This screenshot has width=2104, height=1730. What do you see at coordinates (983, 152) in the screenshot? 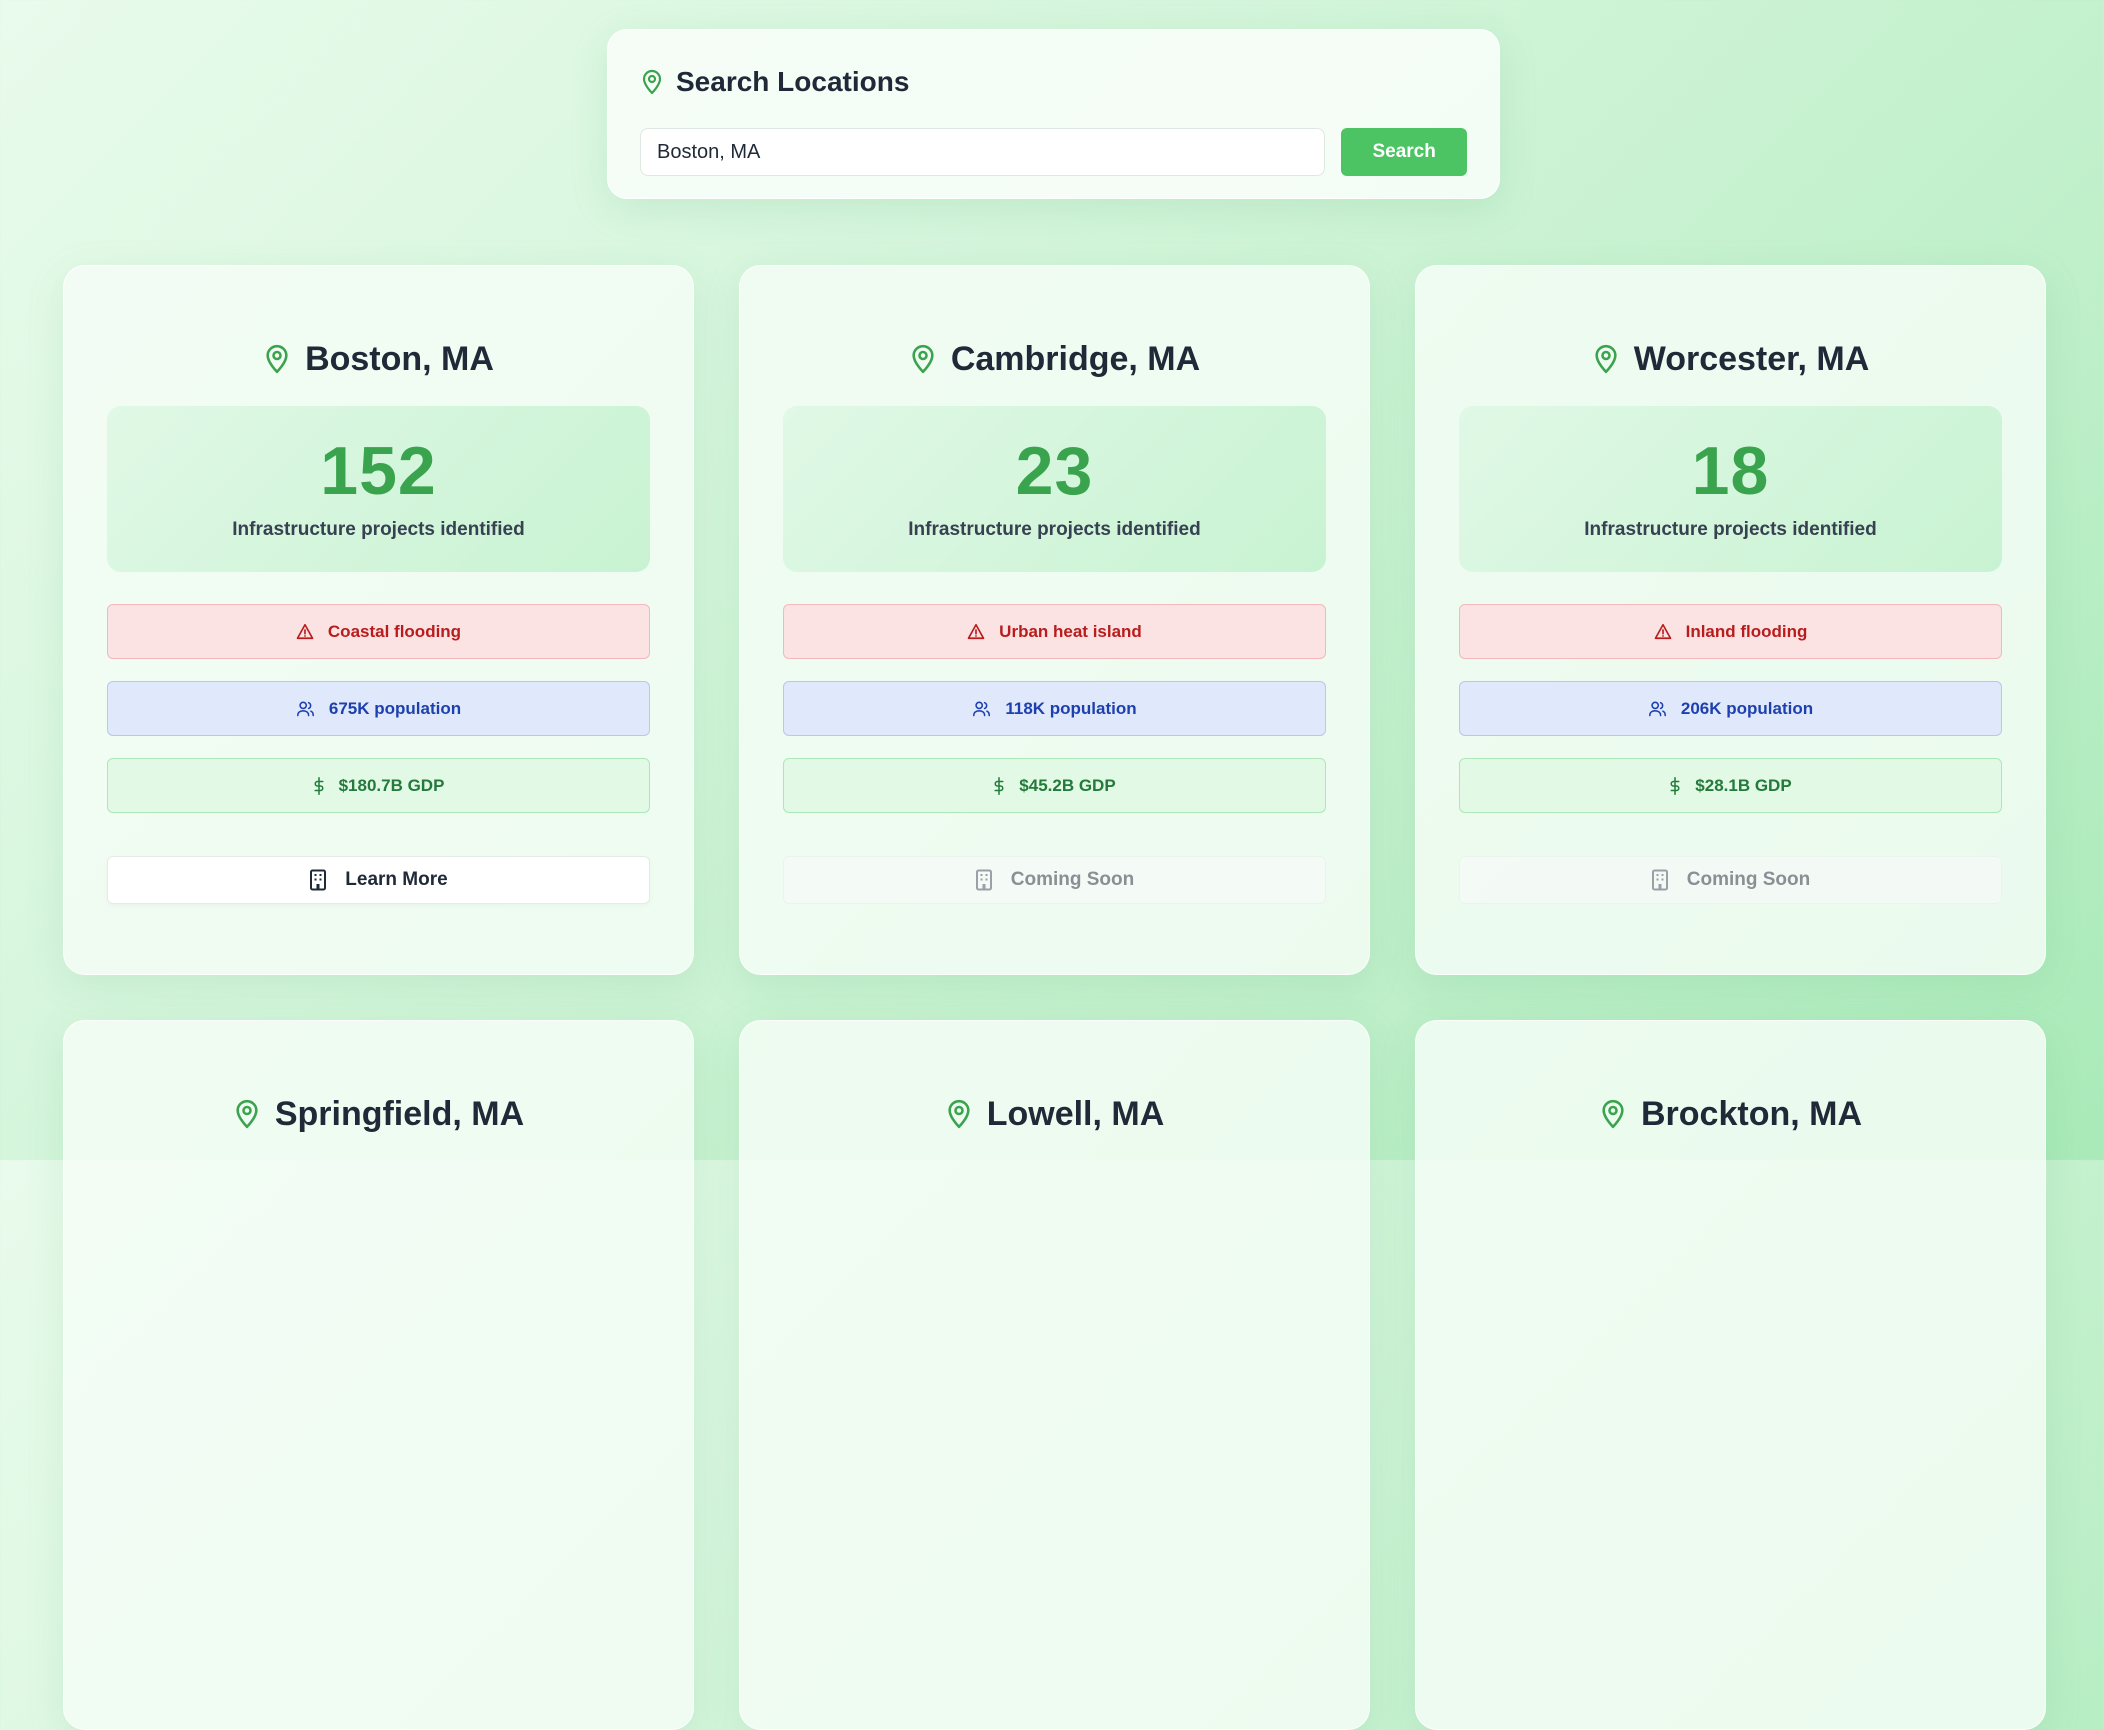
I see `search-input` at bounding box center [983, 152].